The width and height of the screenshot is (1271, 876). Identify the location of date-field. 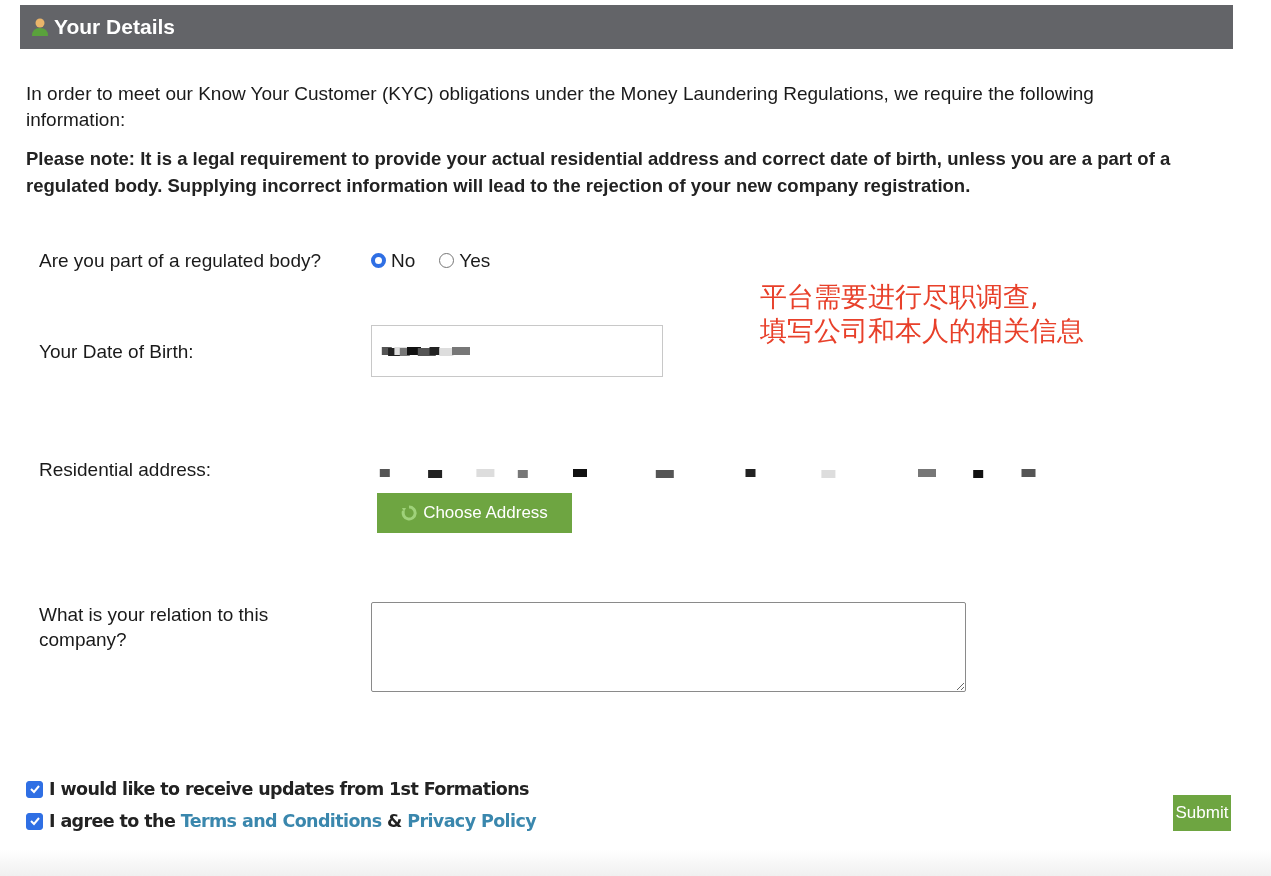
(517, 351).